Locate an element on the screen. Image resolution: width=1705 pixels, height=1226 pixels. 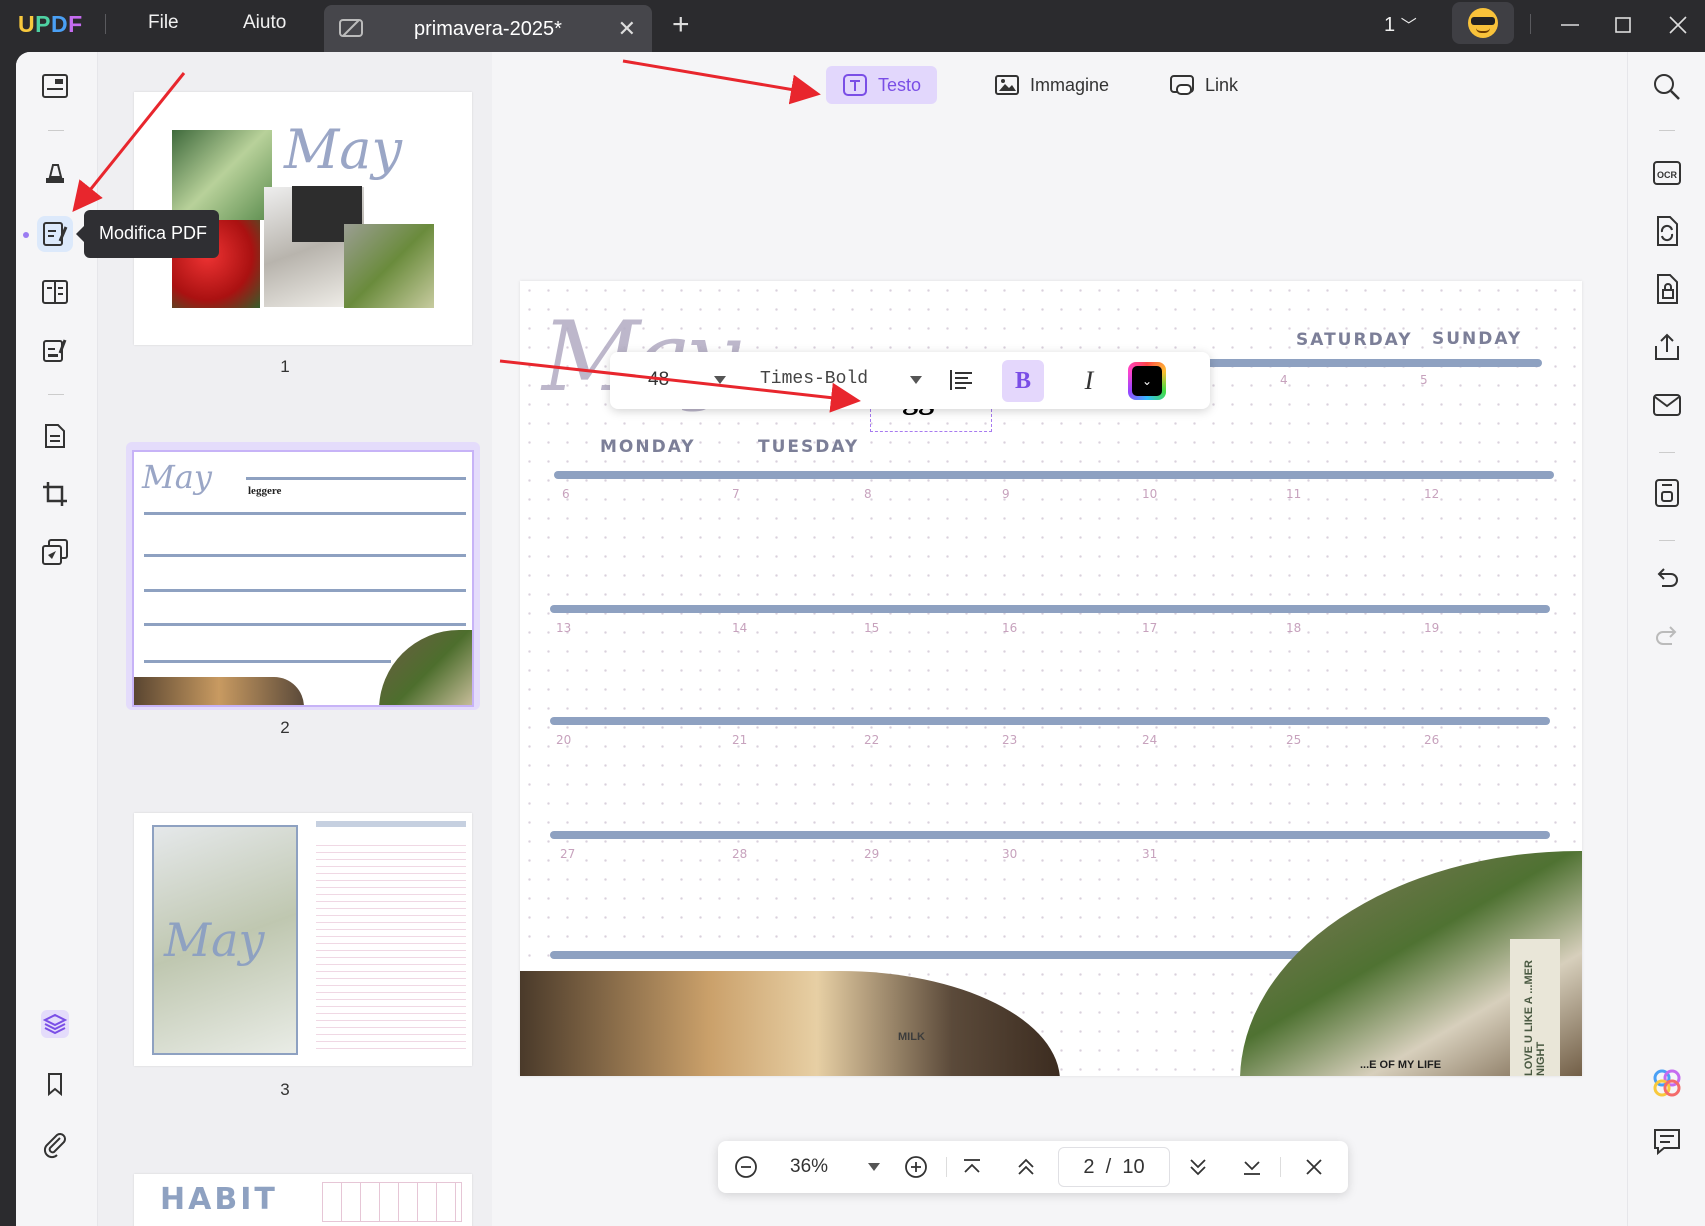
undo-icon is located at coordinates (1667, 579).